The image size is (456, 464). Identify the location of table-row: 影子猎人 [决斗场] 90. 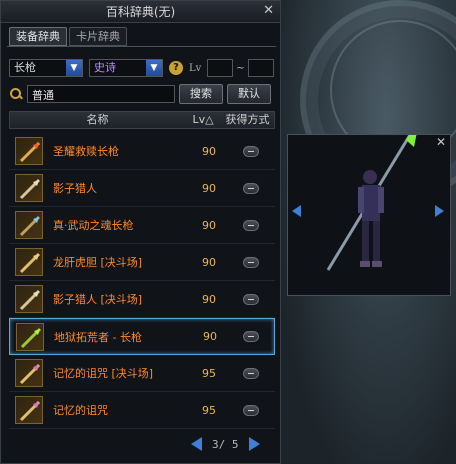
(142, 299).